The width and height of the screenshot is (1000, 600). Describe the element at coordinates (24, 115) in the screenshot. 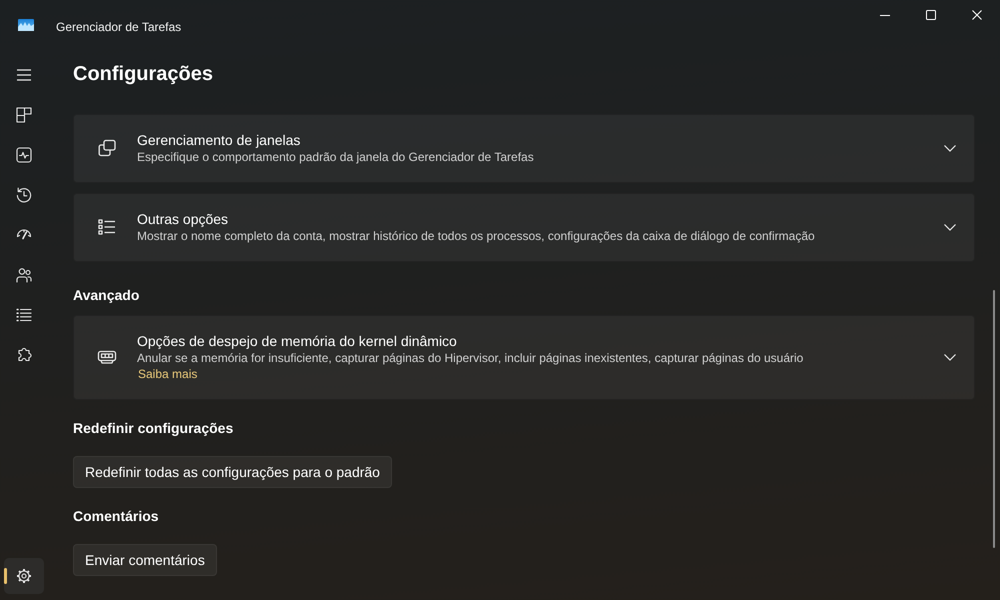

I see `grid-icon` at that location.